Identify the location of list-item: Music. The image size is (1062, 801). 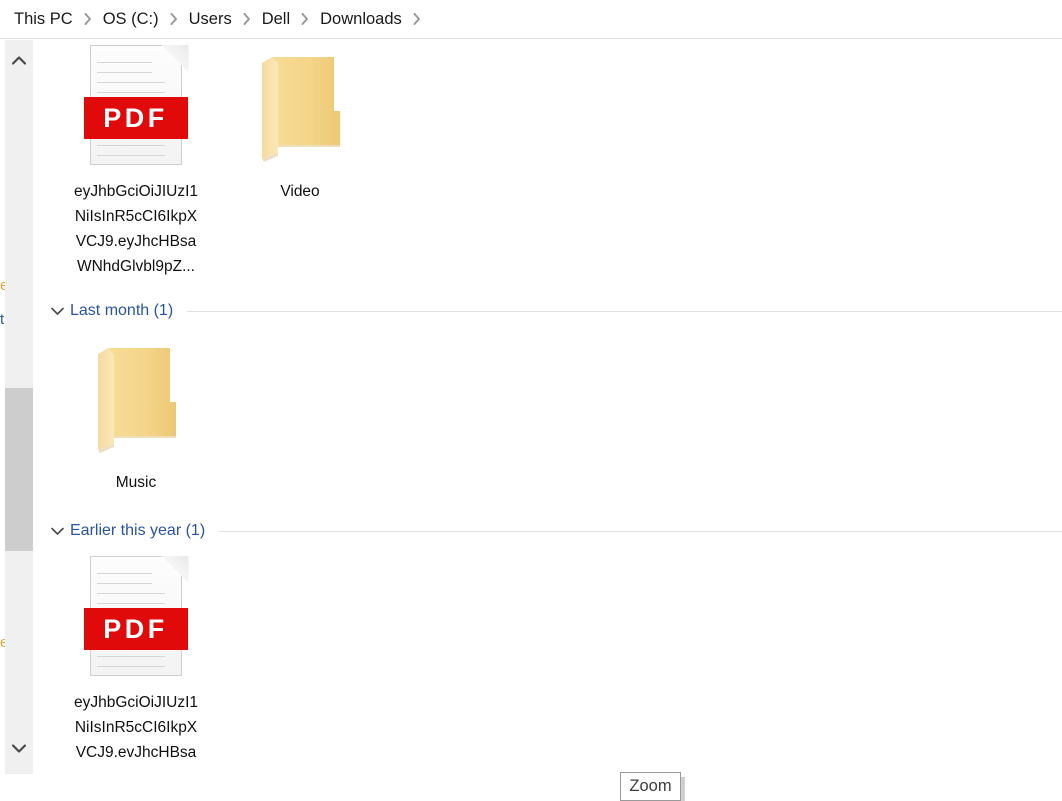
(136, 415).